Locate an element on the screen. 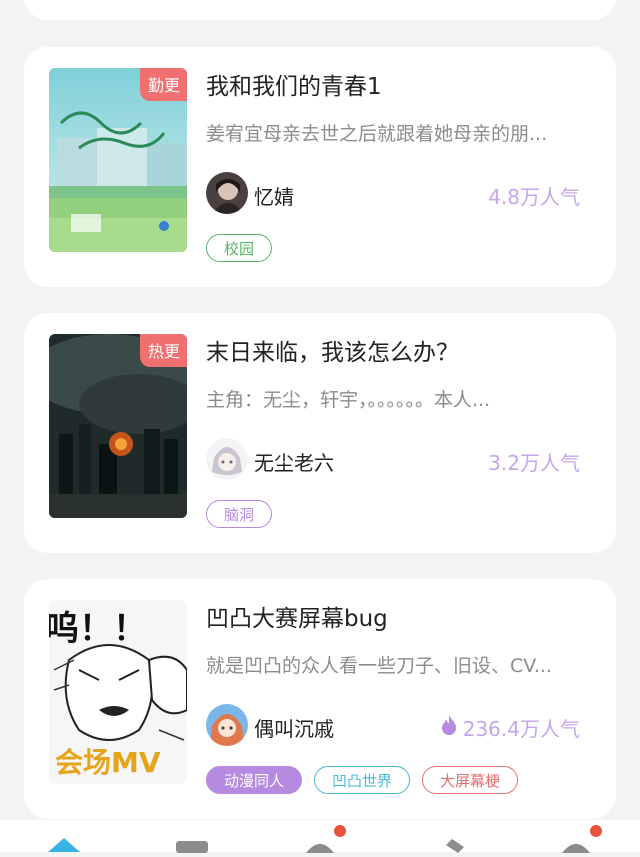 The width and height of the screenshot is (640, 857). tag: 动漫同人 is located at coordinates (254, 780).